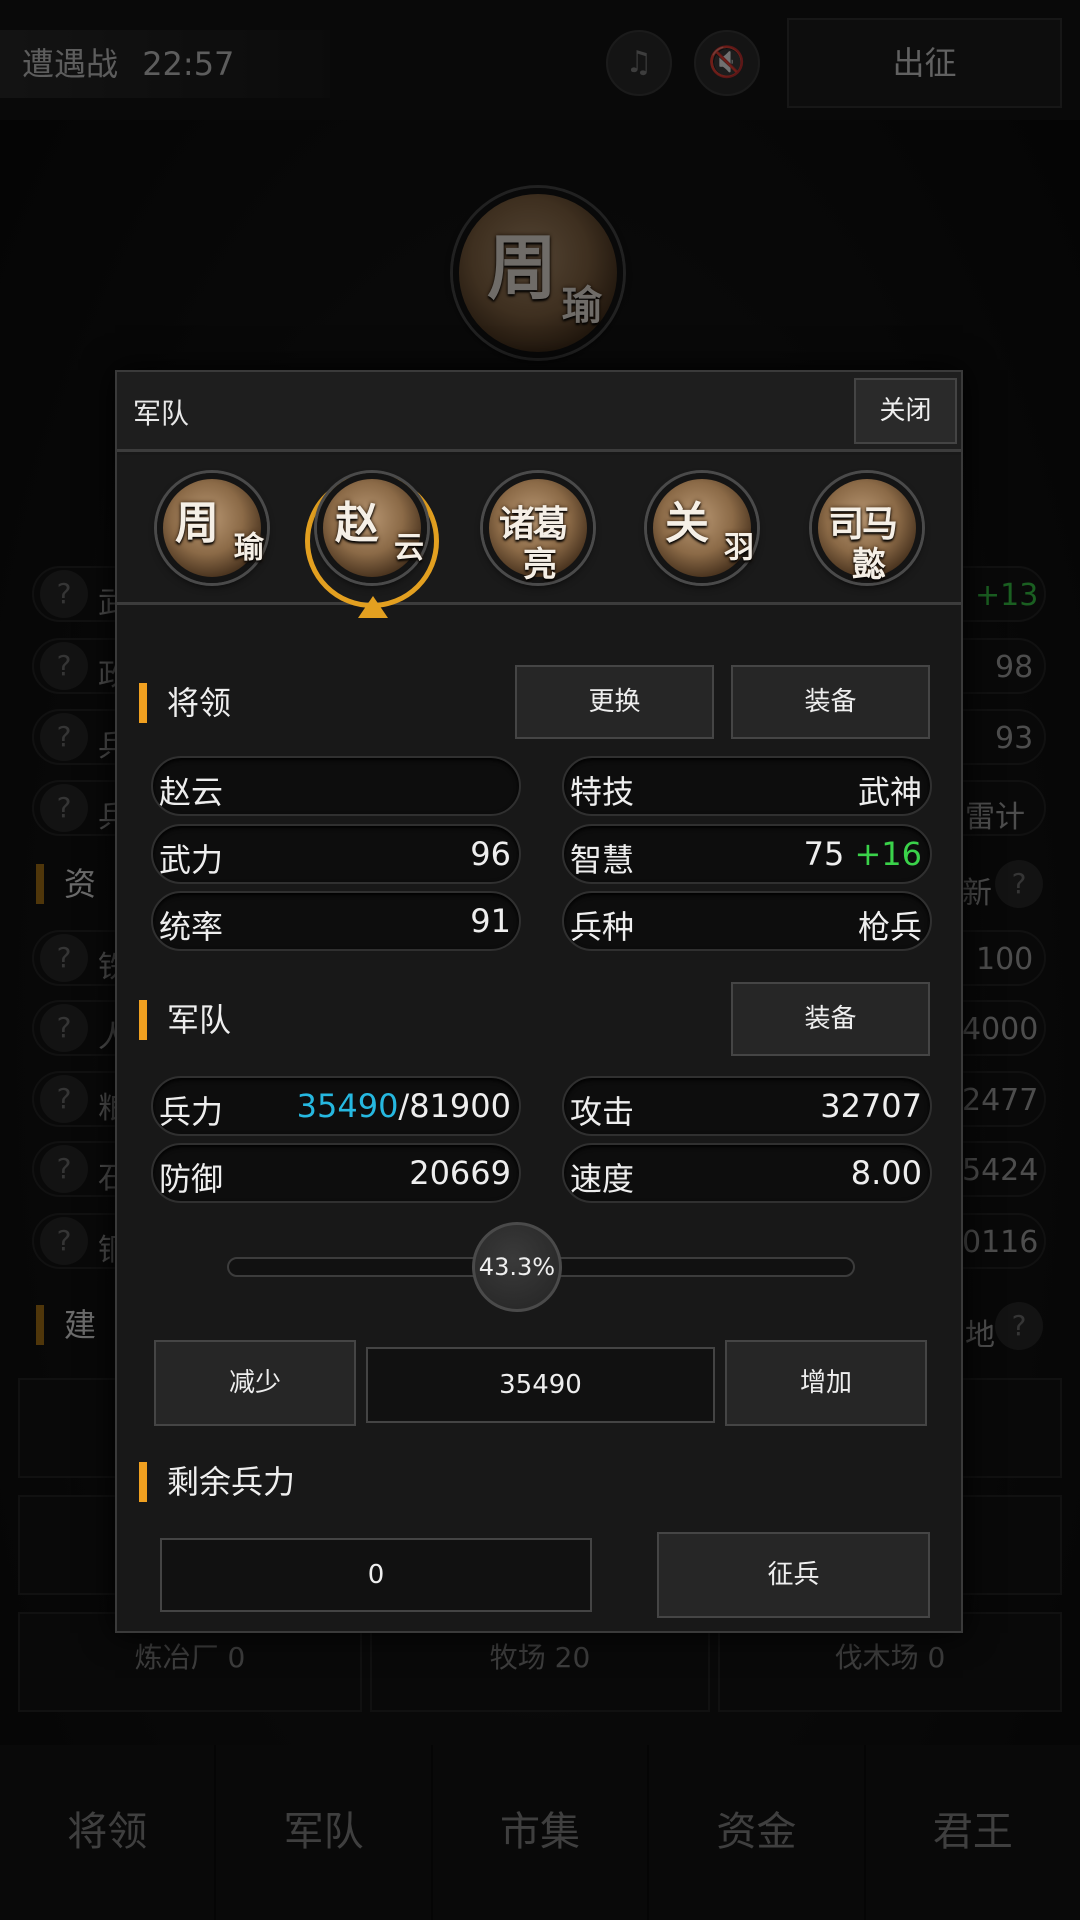 The width and height of the screenshot is (1080, 1920). I want to click on current-general-portrait: 周 瑜, so click(538, 273).